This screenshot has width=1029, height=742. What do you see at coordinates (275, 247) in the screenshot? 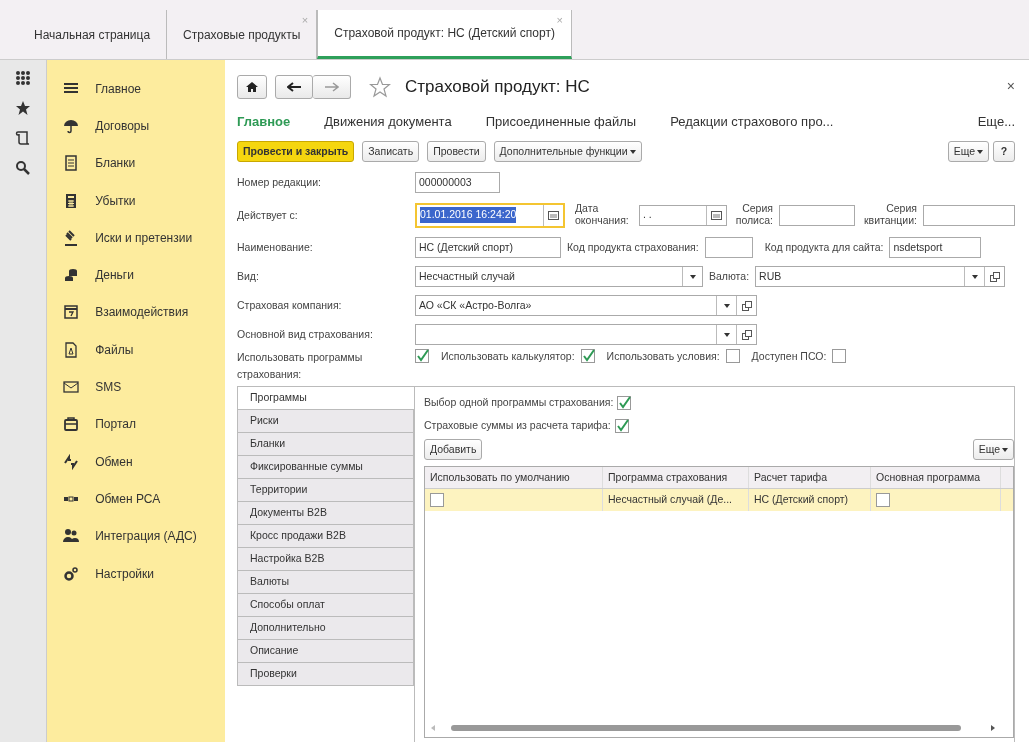
I see `field-label: Наименование:` at bounding box center [275, 247].